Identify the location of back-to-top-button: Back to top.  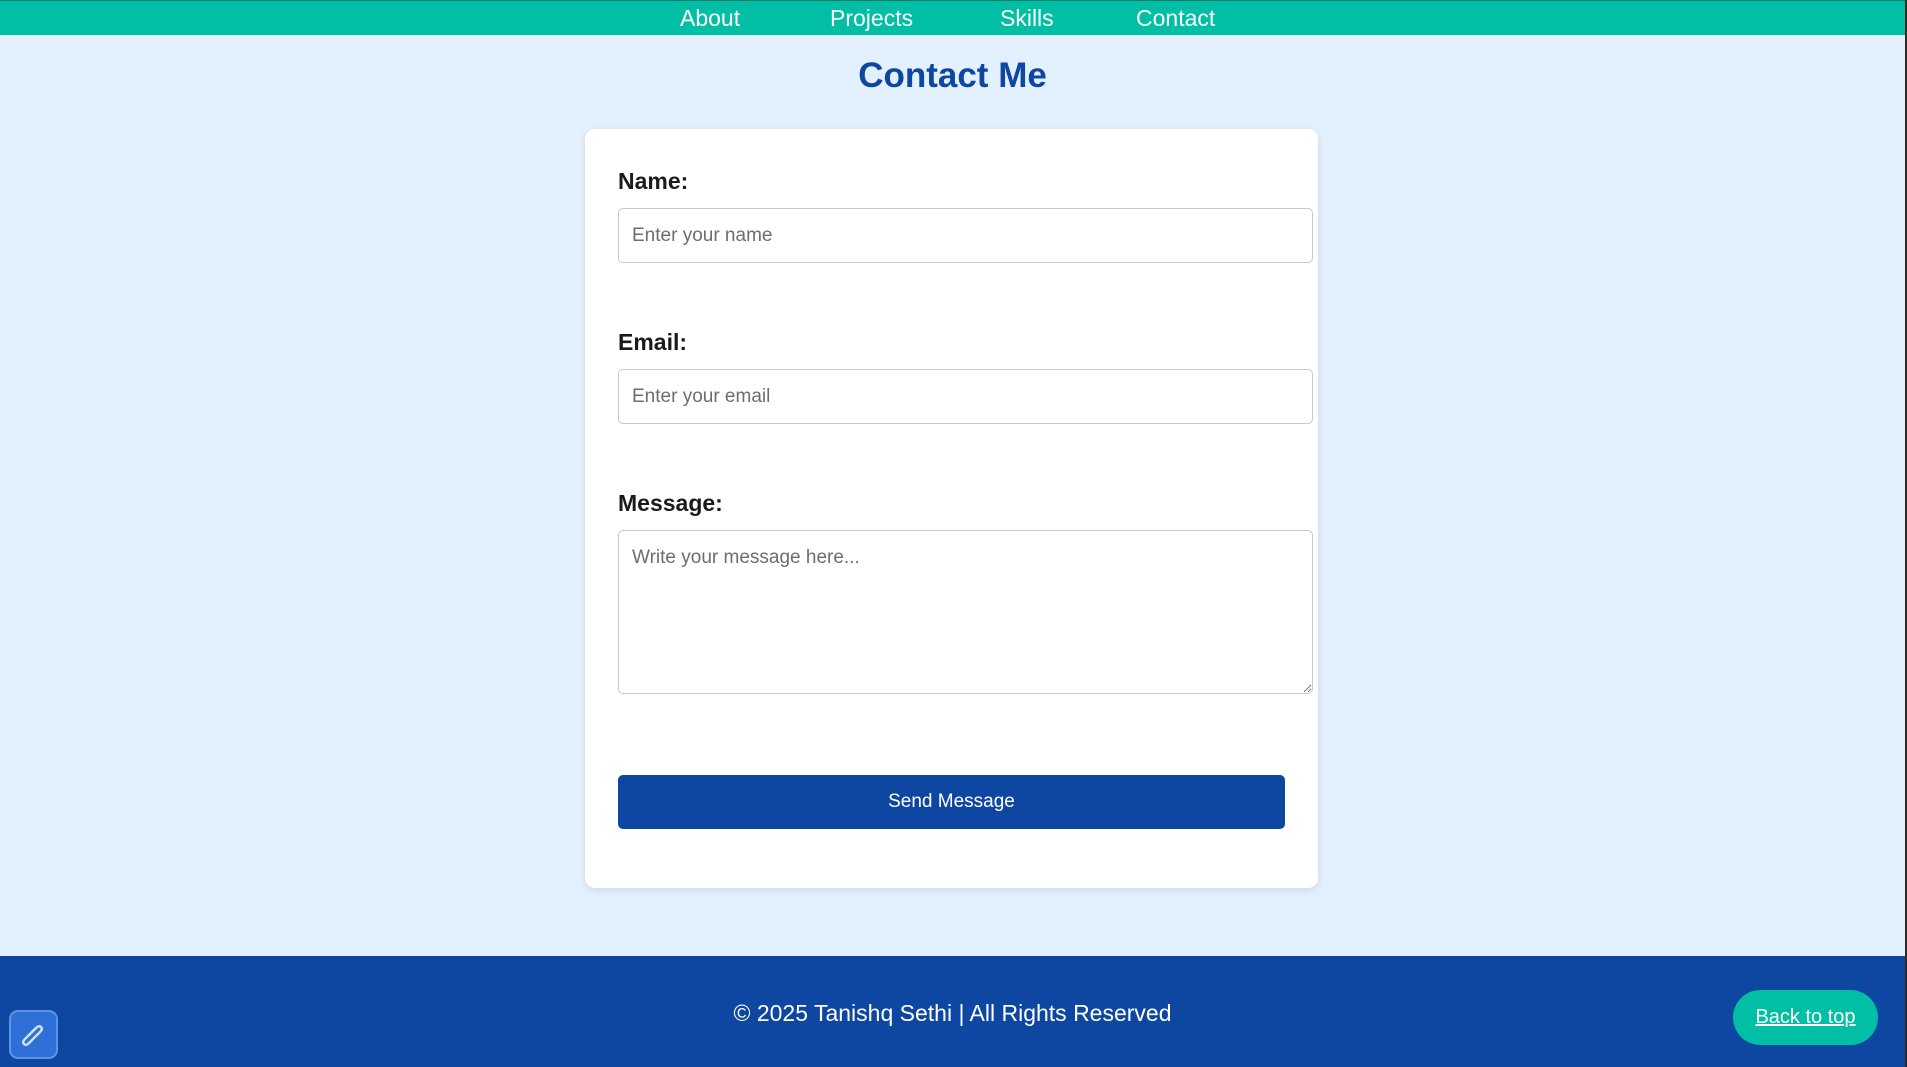
(1805, 1017).